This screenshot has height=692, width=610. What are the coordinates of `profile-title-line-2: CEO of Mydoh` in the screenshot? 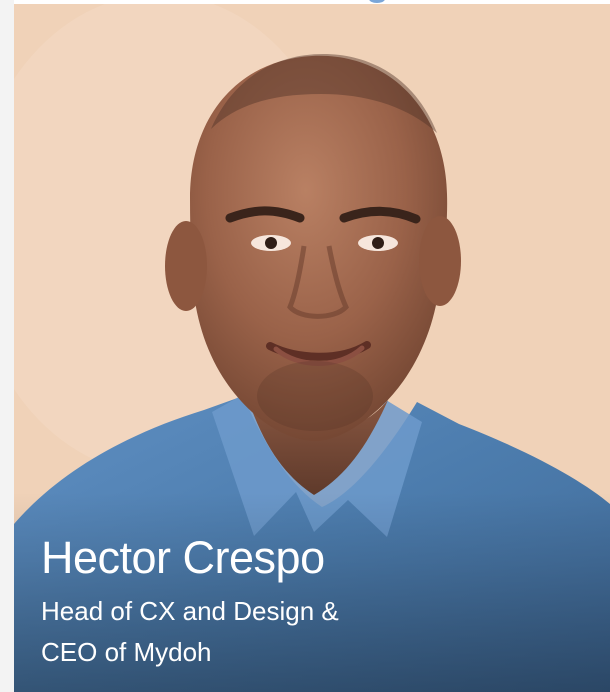 It's located at (126, 652).